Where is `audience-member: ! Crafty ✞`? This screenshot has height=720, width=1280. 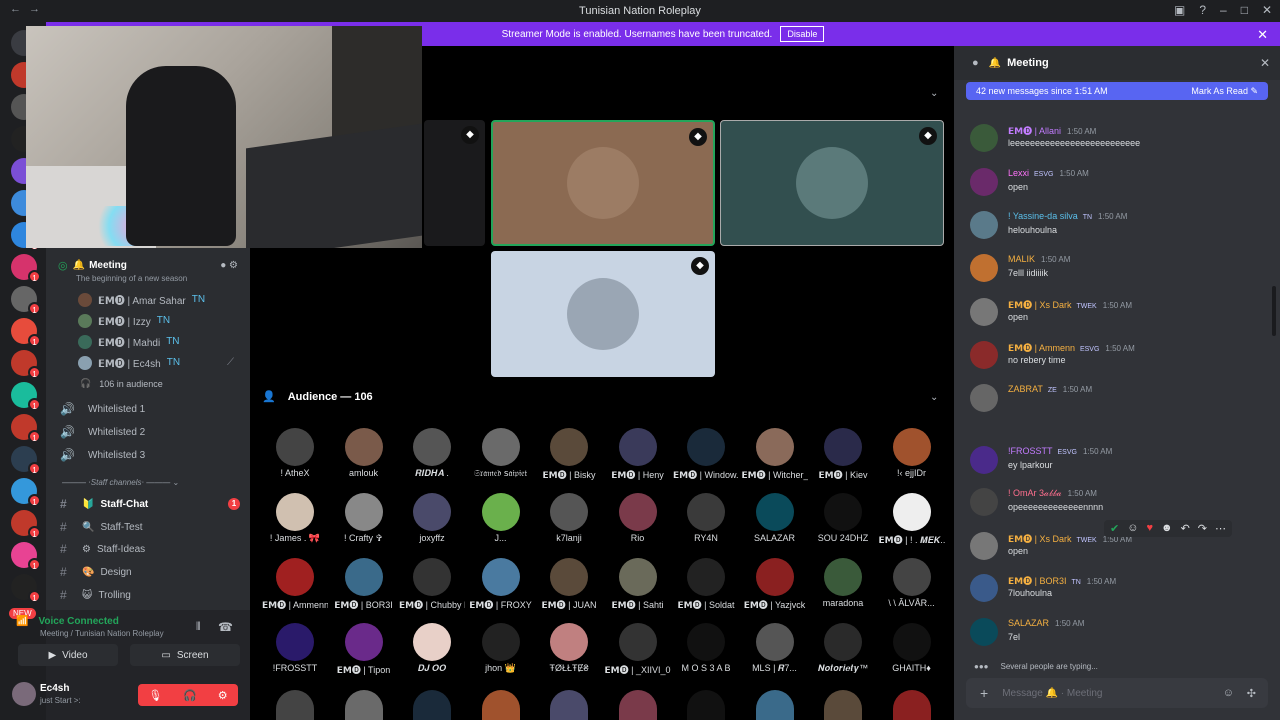 audience-member: ! Crafty ✞ is located at coordinates (364, 518).